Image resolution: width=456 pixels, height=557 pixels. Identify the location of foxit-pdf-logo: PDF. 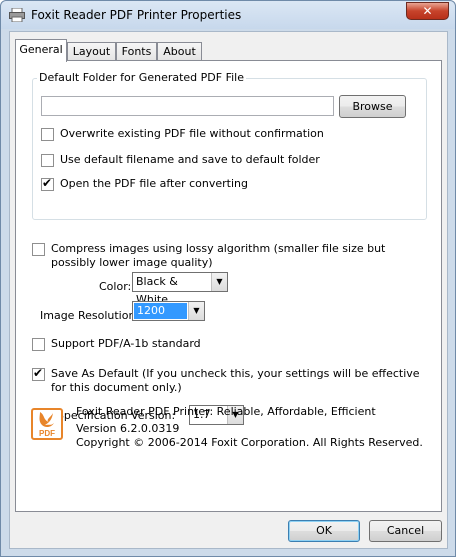
(47, 424).